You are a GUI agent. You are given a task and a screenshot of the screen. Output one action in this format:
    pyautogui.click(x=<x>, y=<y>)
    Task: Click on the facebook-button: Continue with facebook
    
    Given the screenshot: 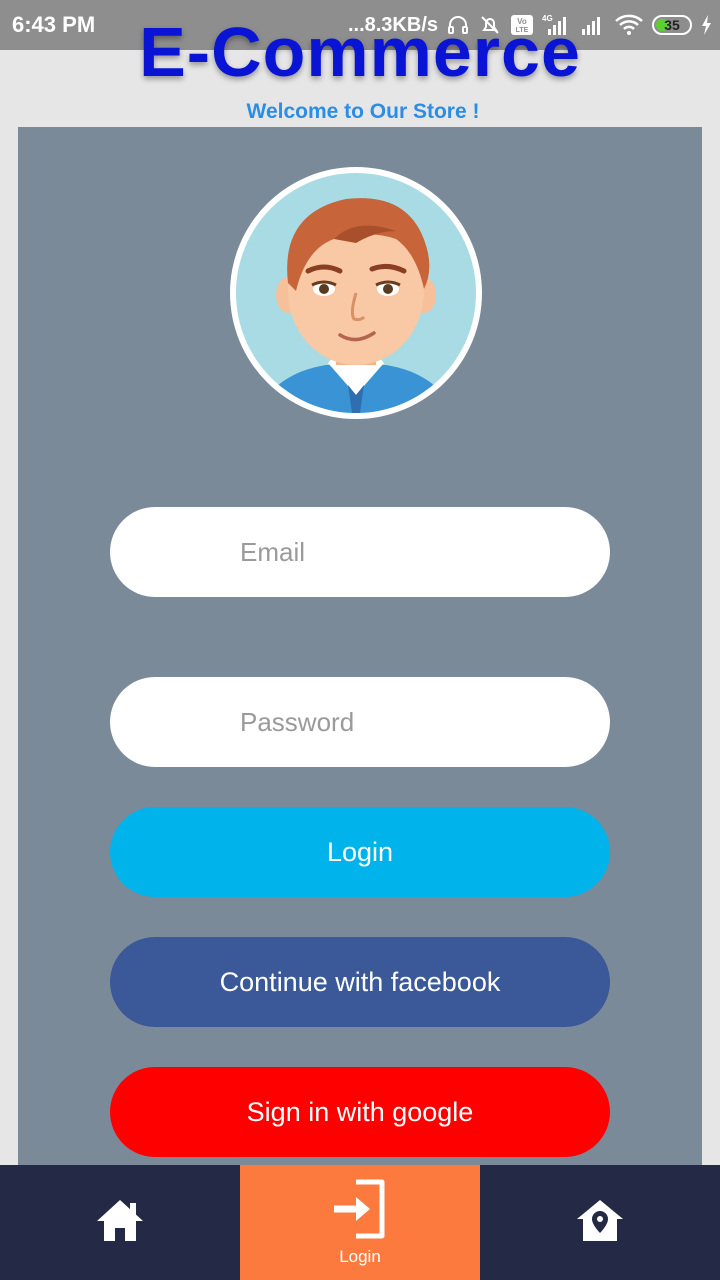 What is the action you would take?
    pyautogui.click(x=360, y=982)
    